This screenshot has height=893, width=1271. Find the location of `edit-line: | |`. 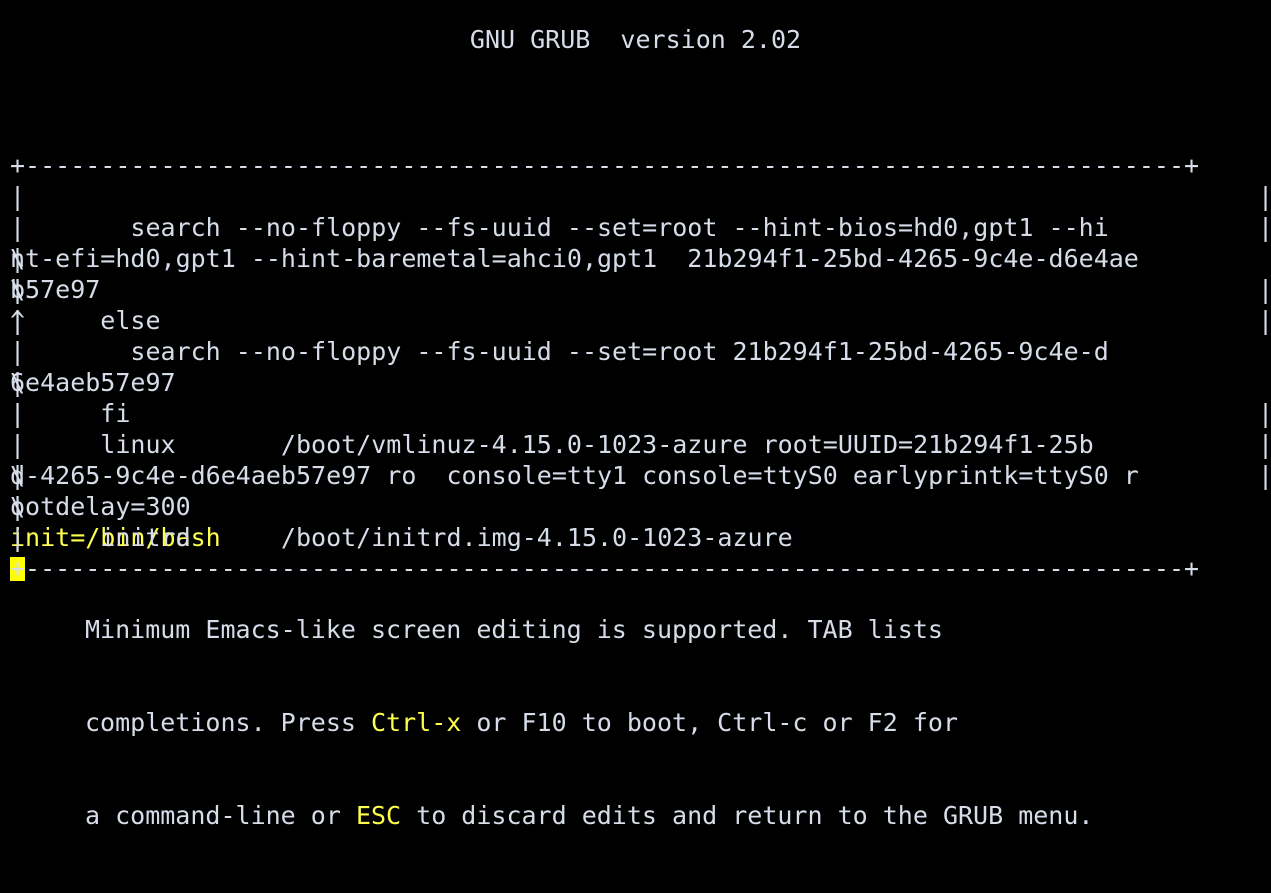

edit-line: | | is located at coordinates (640, 506).